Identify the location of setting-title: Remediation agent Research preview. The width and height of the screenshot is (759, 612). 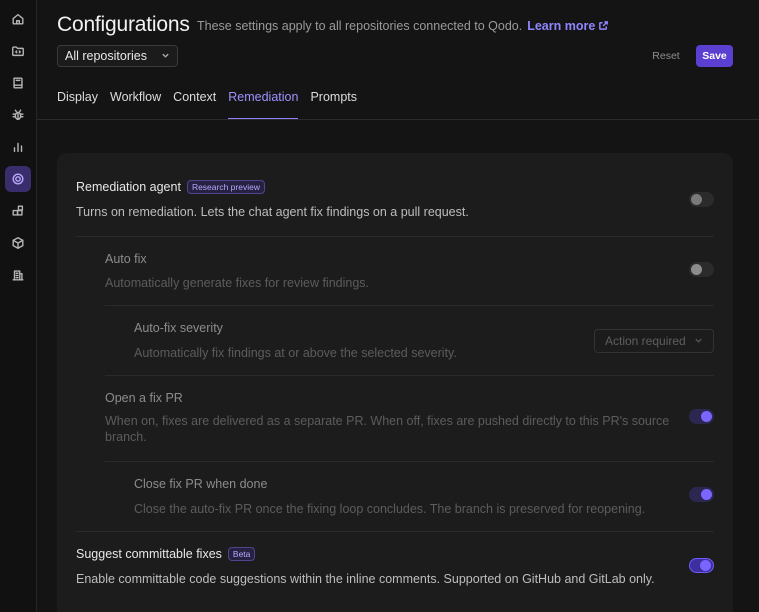
(170, 187).